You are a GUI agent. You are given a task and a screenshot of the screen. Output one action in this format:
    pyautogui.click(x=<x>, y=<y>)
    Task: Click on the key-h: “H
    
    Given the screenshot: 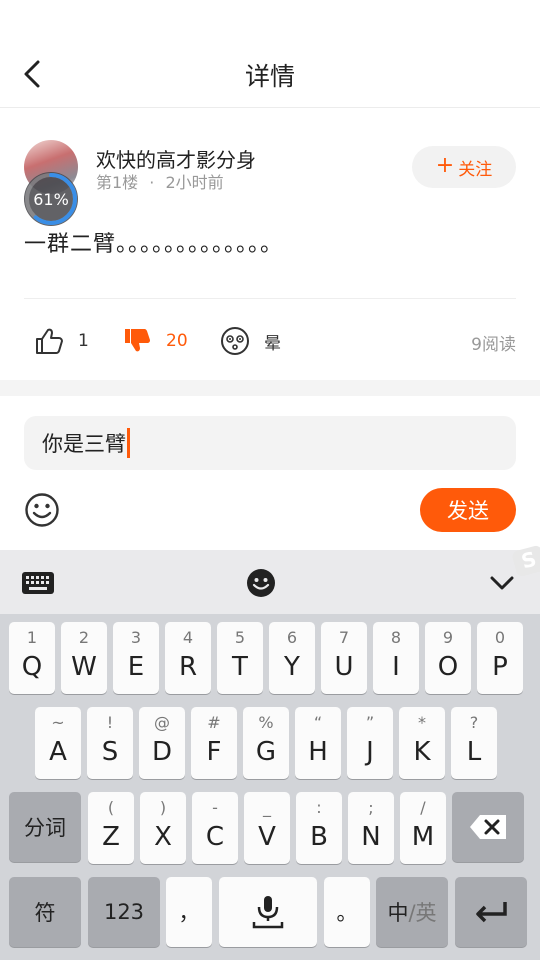 What is the action you would take?
    pyautogui.click(x=318, y=743)
    